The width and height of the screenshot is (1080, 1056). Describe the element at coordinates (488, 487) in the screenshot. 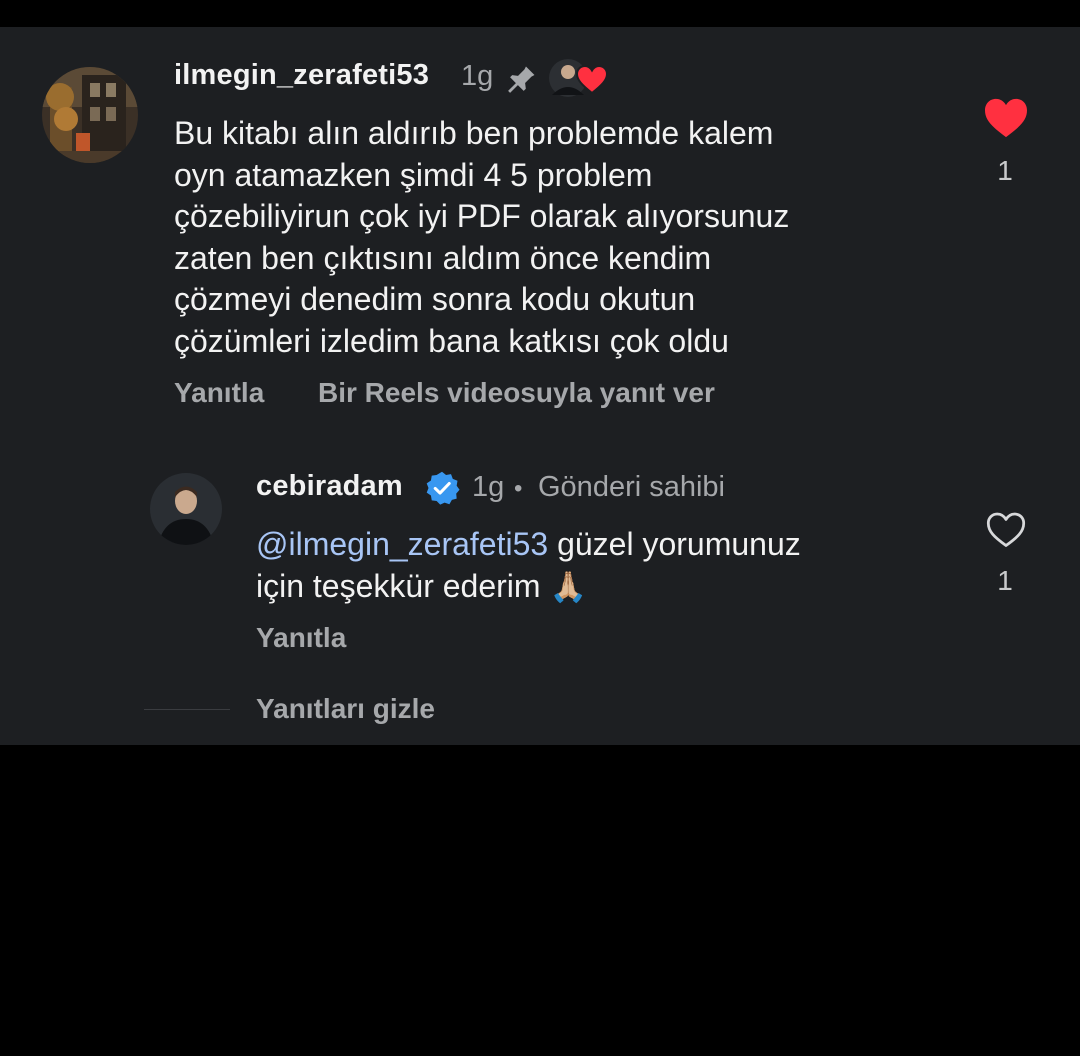

I see `reply-time: 1g` at that location.